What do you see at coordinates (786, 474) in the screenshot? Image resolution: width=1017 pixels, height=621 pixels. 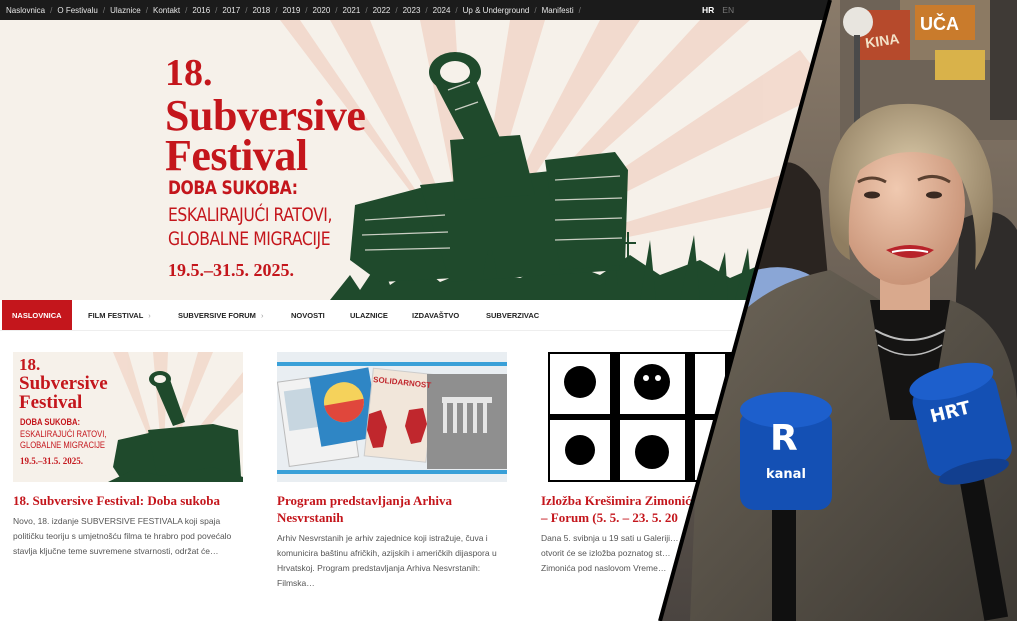 I see `mic-kanal-logo: kanal` at bounding box center [786, 474].